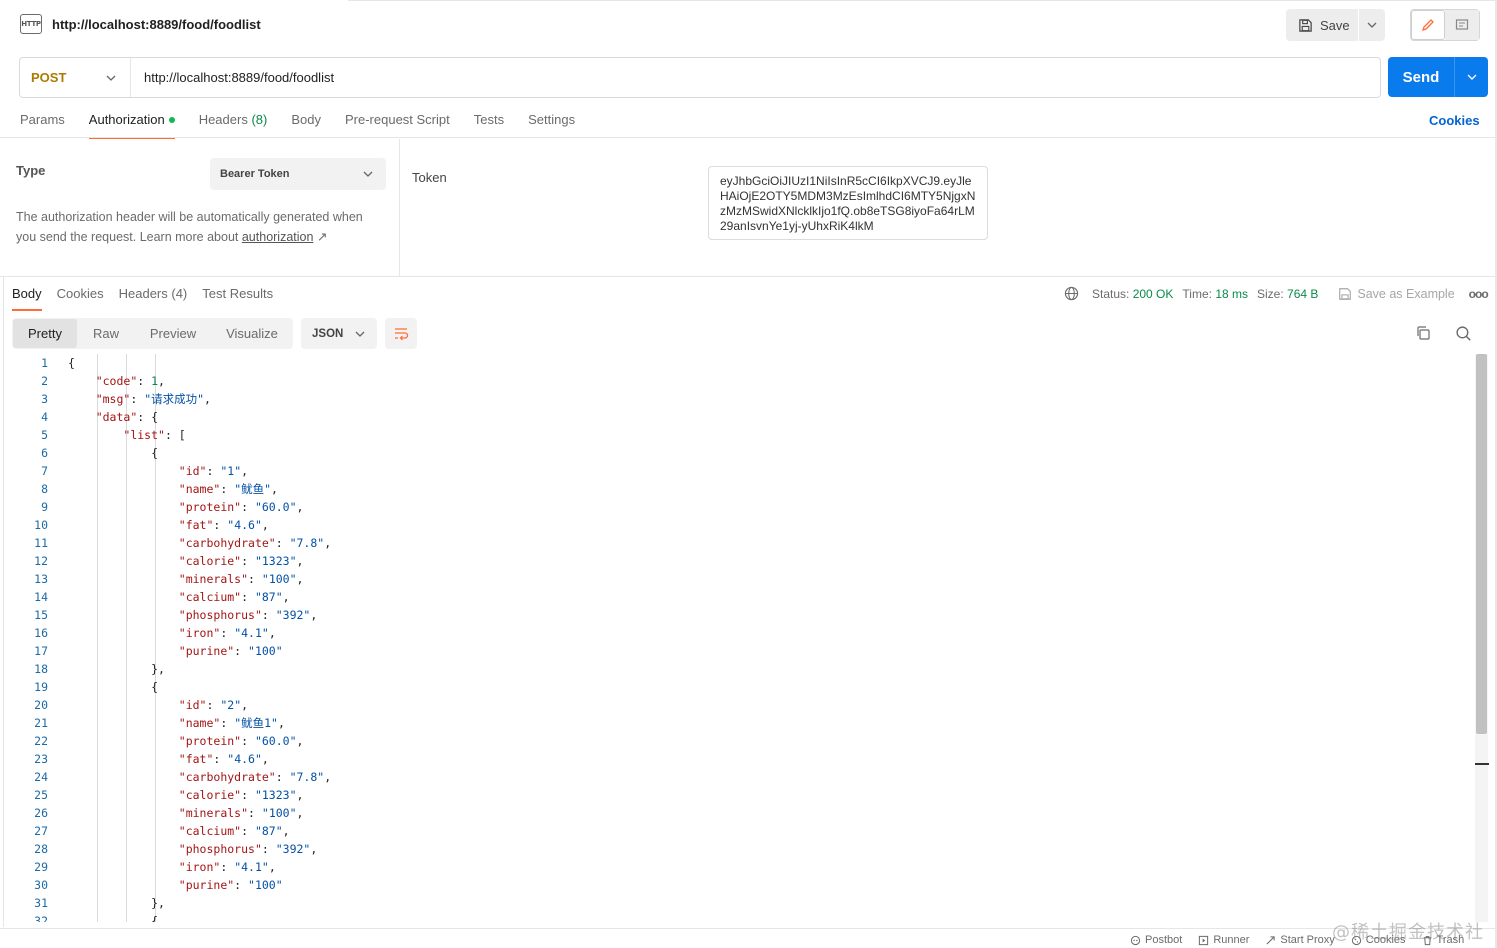 The height and width of the screenshot is (948, 1497). What do you see at coordinates (738, 903) in the screenshot?
I see `code-line: 31 },` at bounding box center [738, 903].